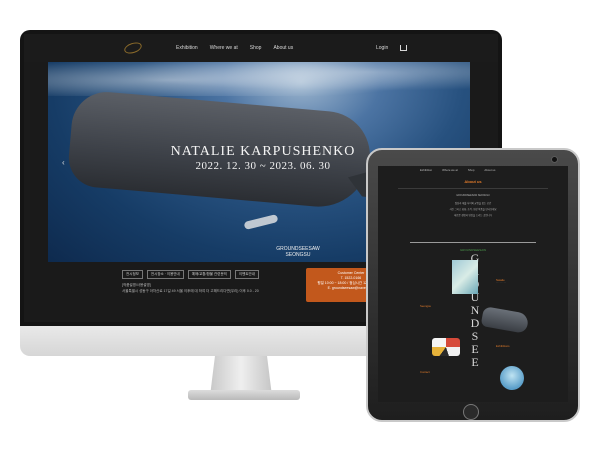 The width and height of the screenshot is (600, 450). What do you see at coordinates (473, 203) in the screenshot?
I see `tablet-text-line: 일상과 예술 사이의 균형을 찾는 공간` at bounding box center [473, 203].